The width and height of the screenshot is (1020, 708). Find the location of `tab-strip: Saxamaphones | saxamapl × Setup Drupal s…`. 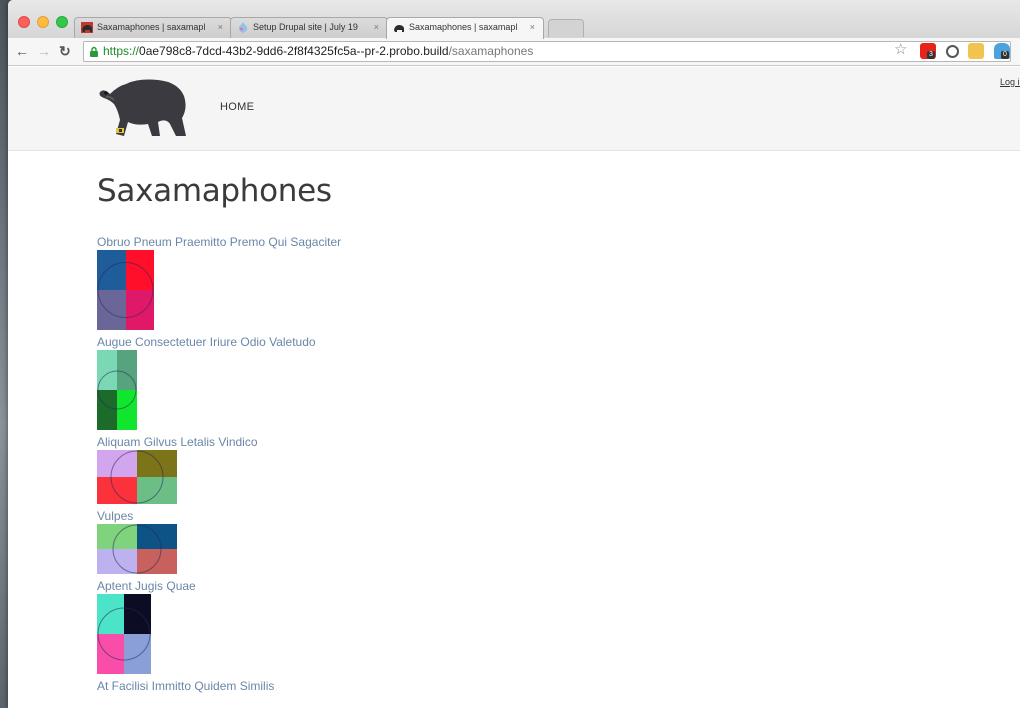

tab-strip: Saxamaphones | saxamapl × Setup Drupal s… is located at coordinates (514, 19).